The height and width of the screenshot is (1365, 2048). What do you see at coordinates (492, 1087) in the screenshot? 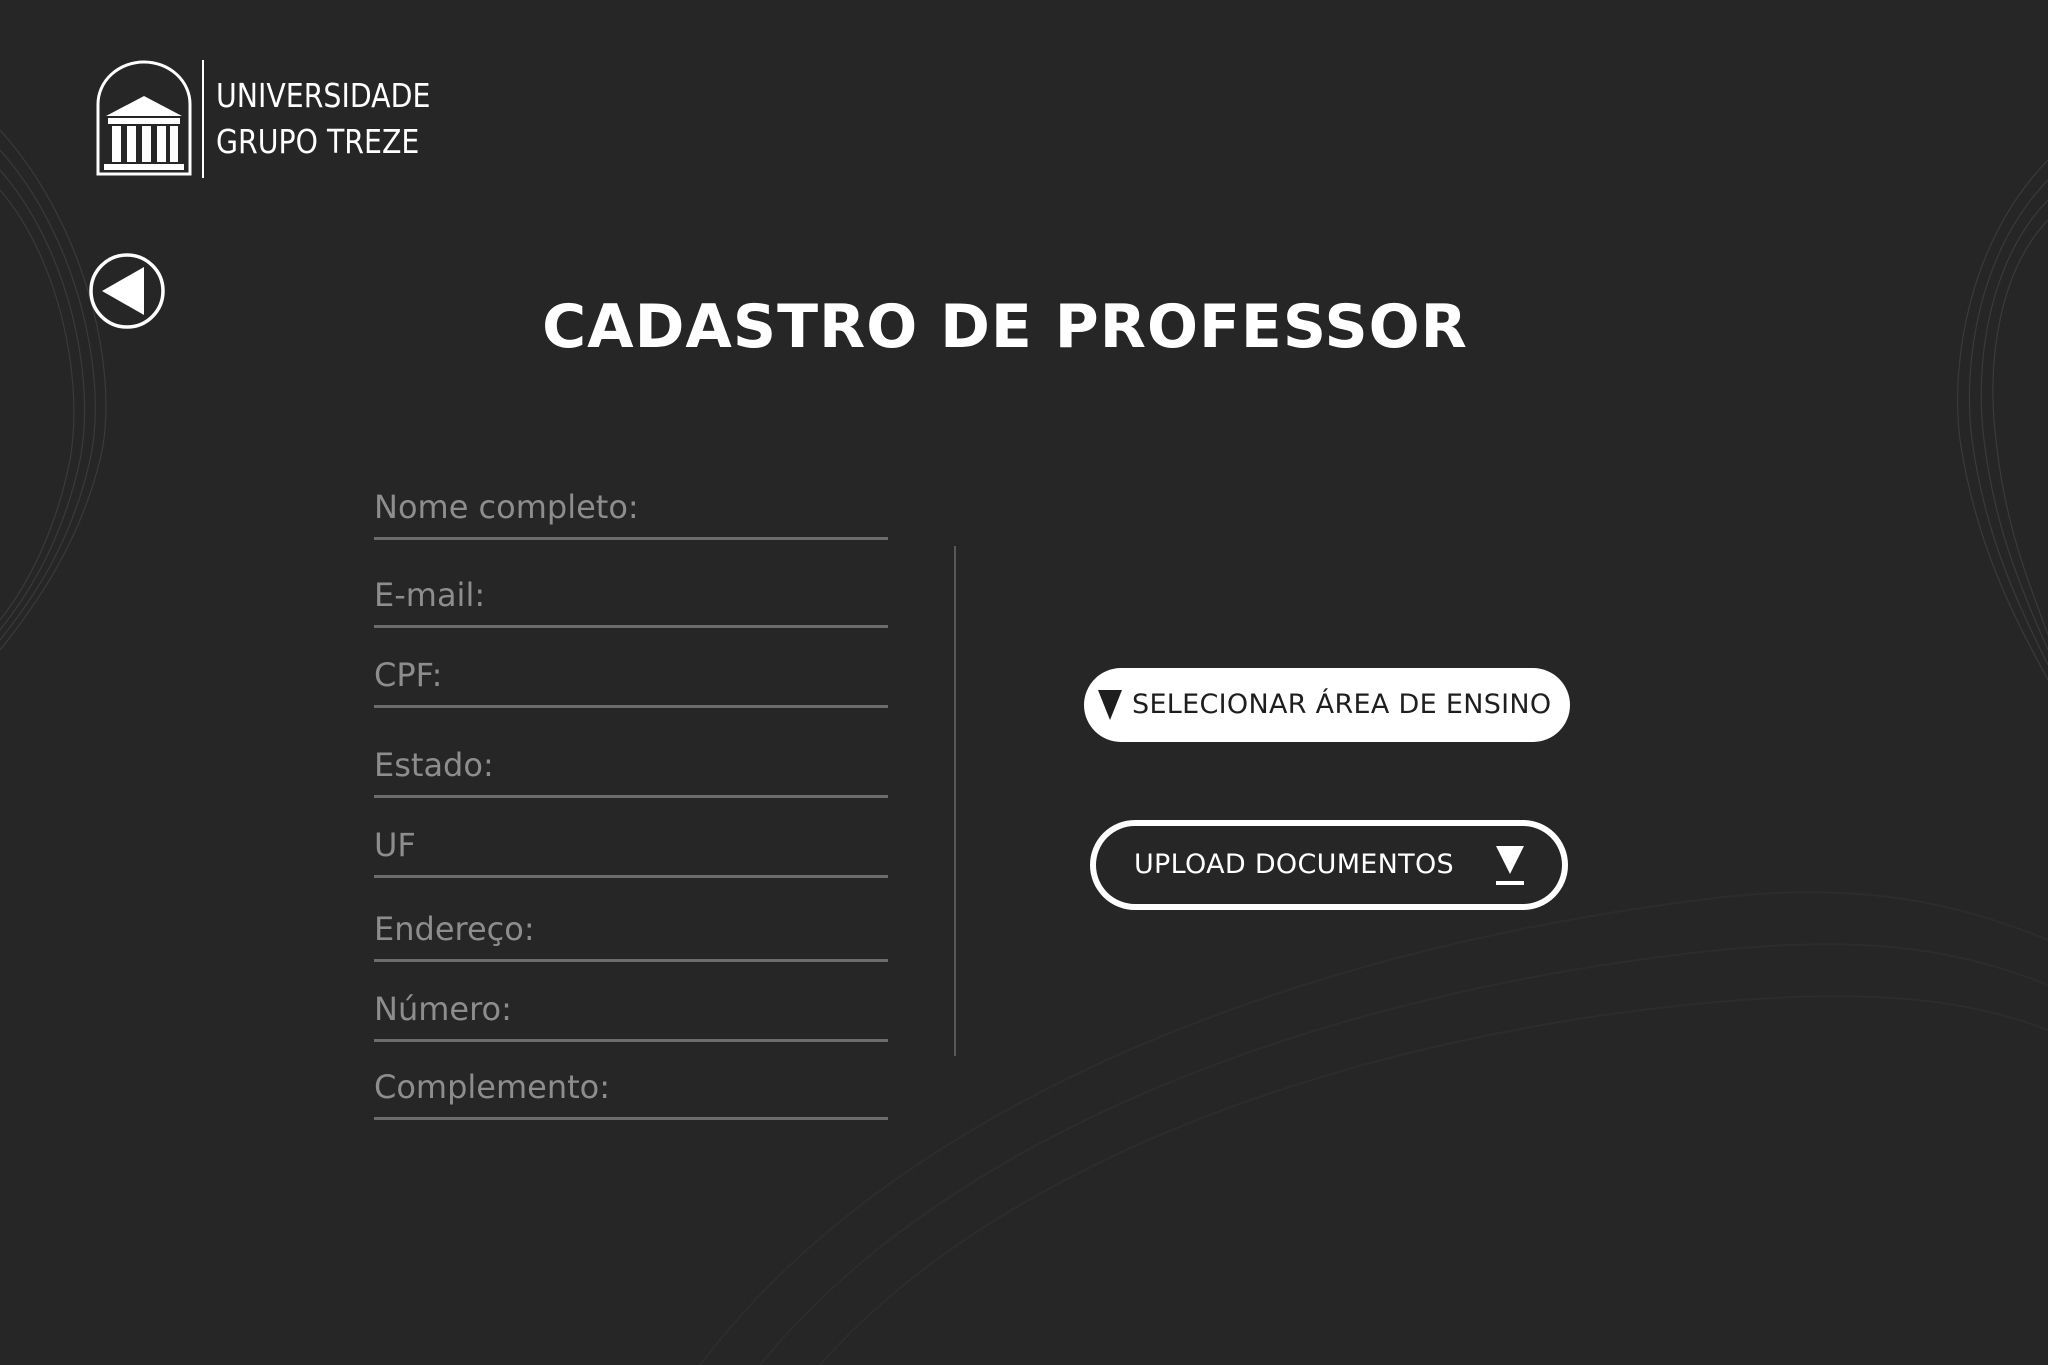
I see `field-label: Complemento:` at bounding box center [492, 1087].